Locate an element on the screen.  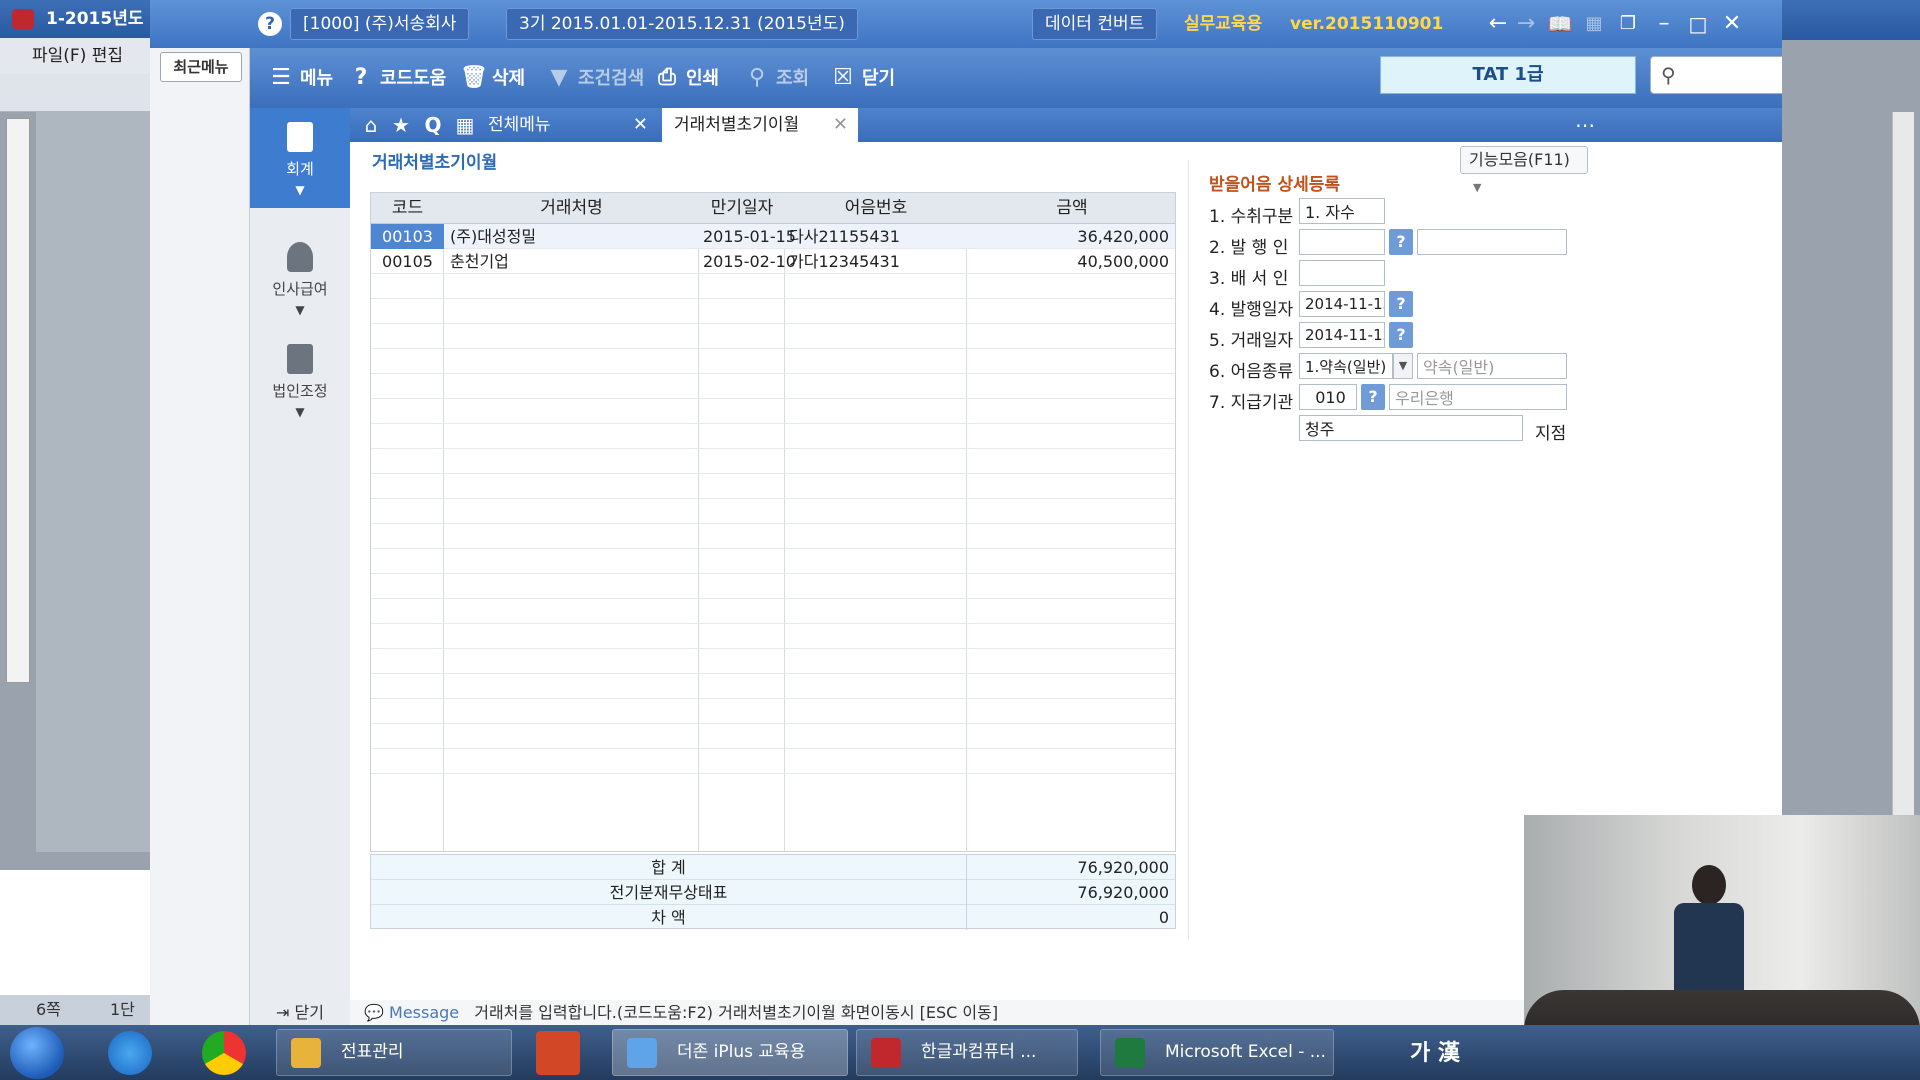
bank-help-icon: ? is located at coordinates (1373, 397).